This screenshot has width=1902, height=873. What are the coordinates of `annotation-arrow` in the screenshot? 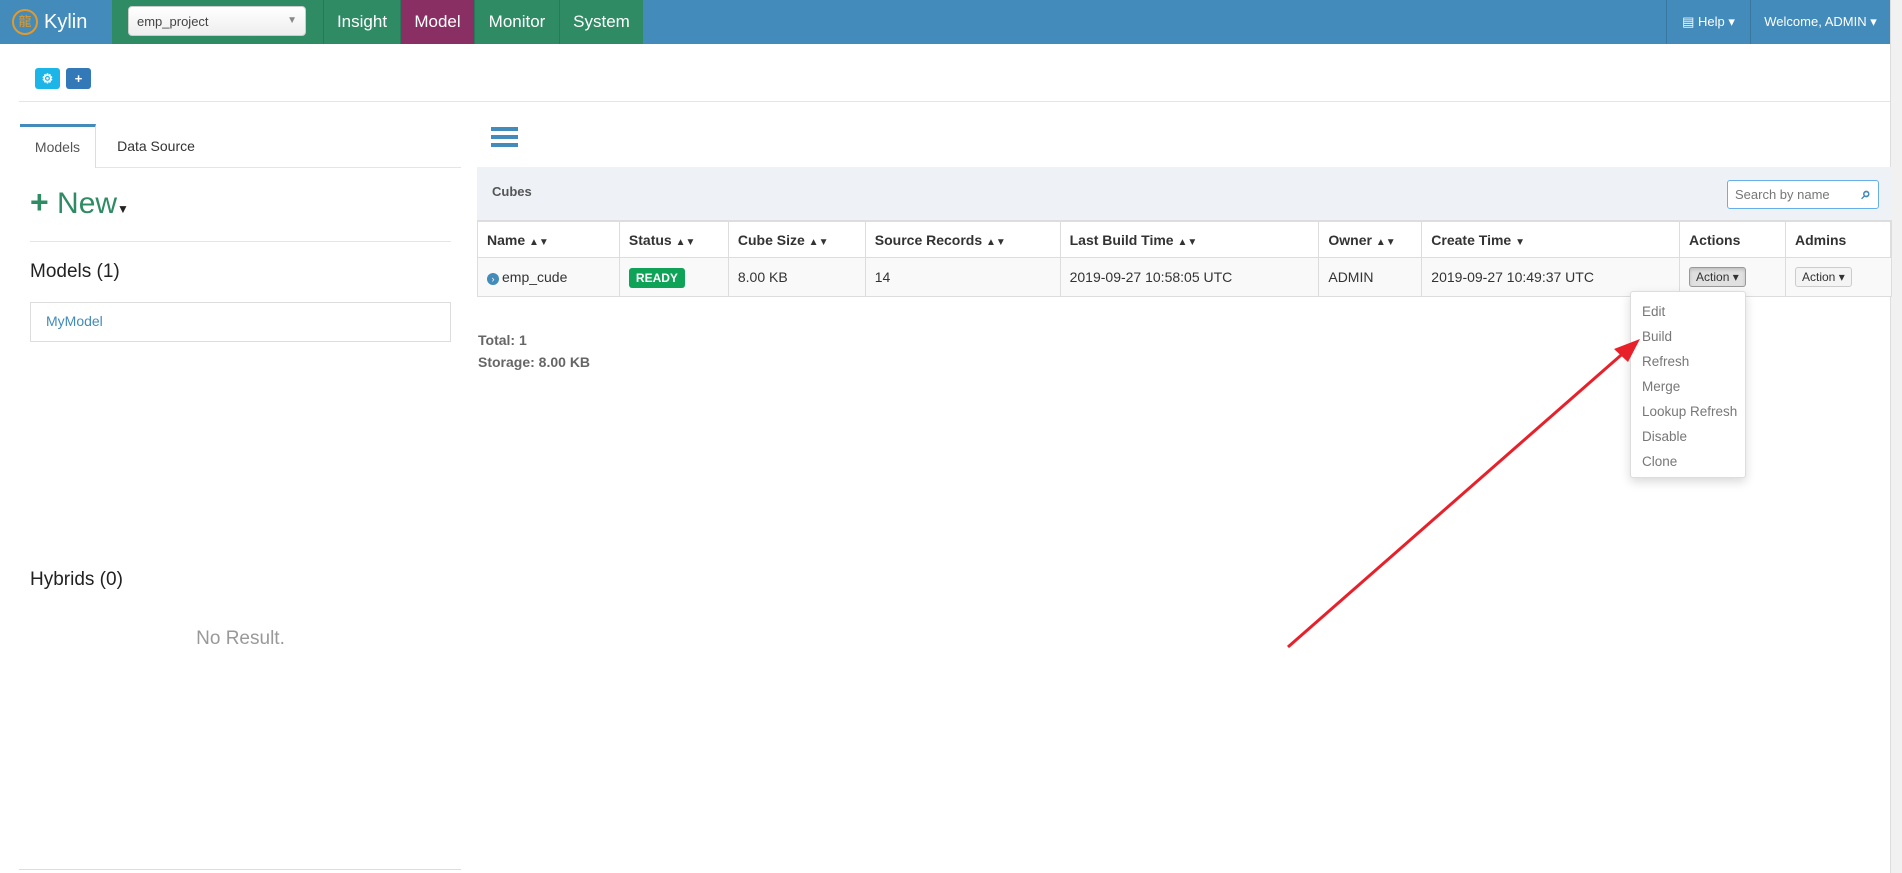 It's located at (1463, 494).